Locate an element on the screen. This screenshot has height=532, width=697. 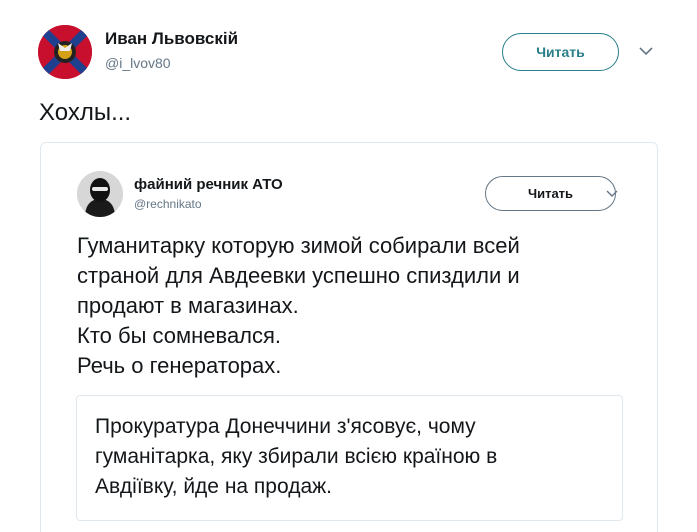
link-title-line: Авдіївку, йде на продаж. is located at coordinates (214, 486).